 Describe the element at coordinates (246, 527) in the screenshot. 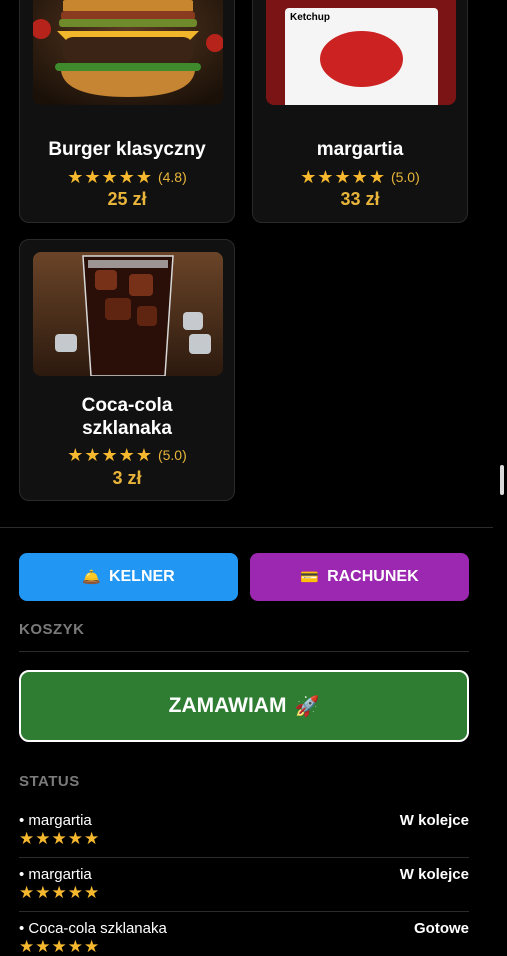

I see `section-divider` at that location.